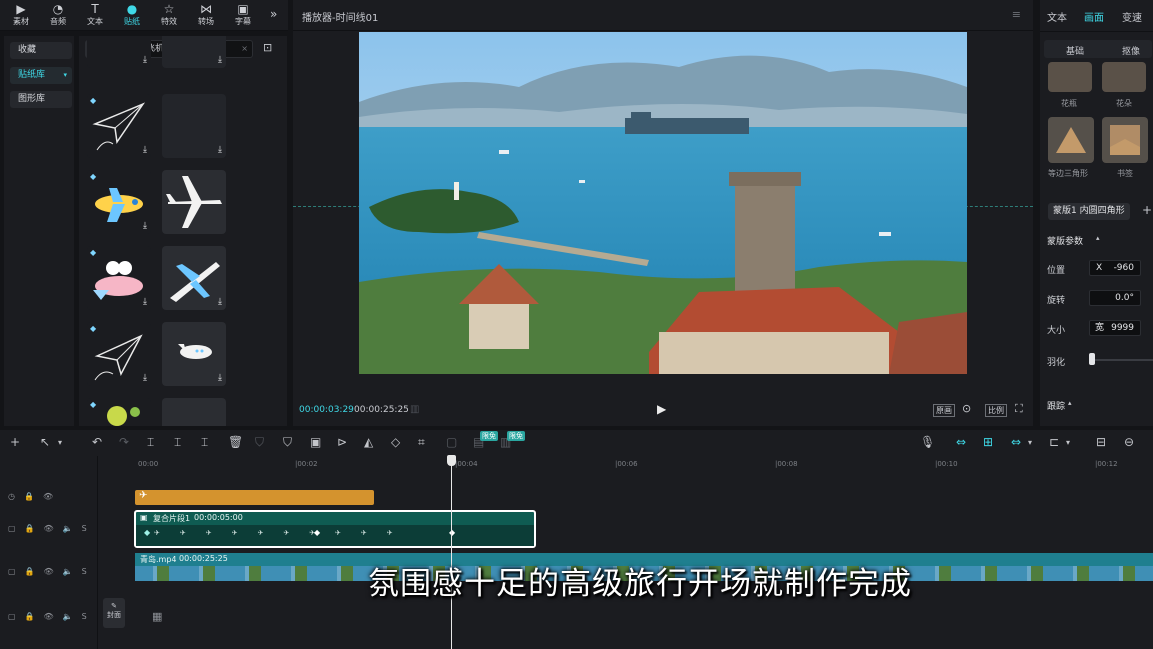 The width and height of the screenshot is (1153, 649). What do you see at coordinates (52, 616) in the screenshot?
I see `audio-track-controls: ▢🔒👁🔈S` at bounding box center [52, 616].